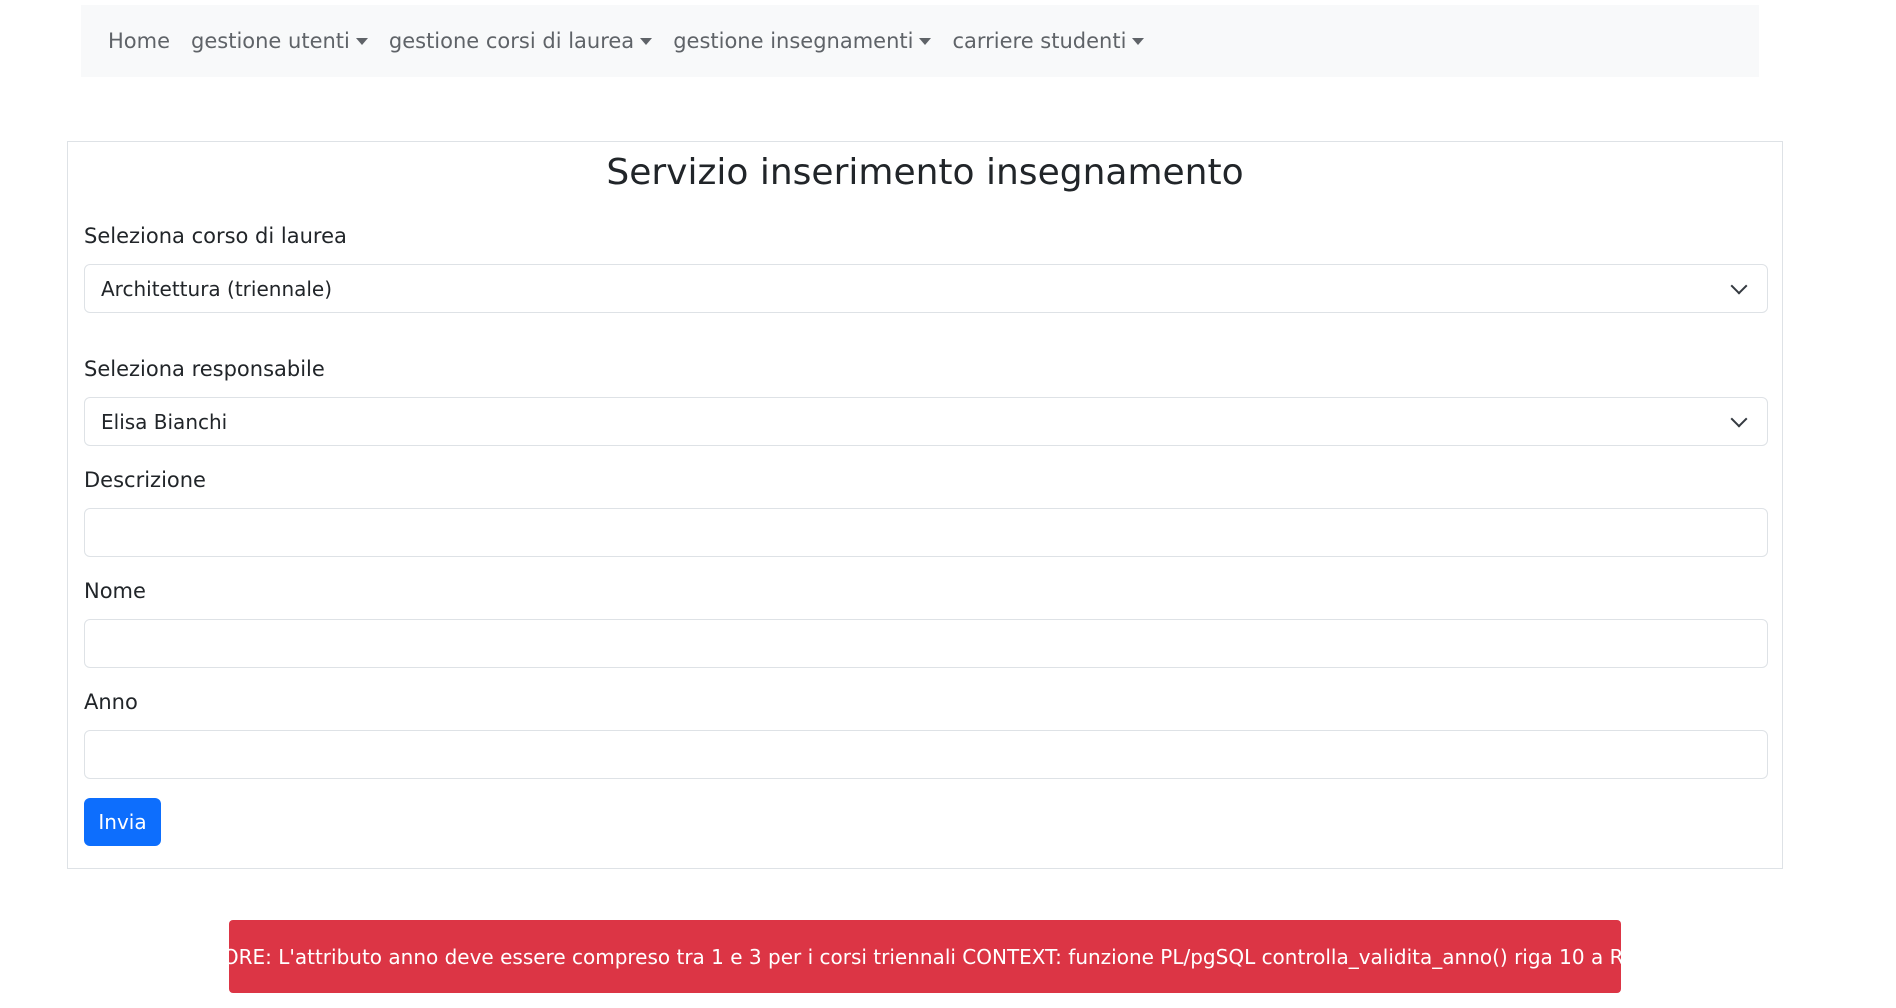 The width and height of the screenshot is (1896, 1008). I want to click on descrizione-label: Descrizione, so click(145, 480).